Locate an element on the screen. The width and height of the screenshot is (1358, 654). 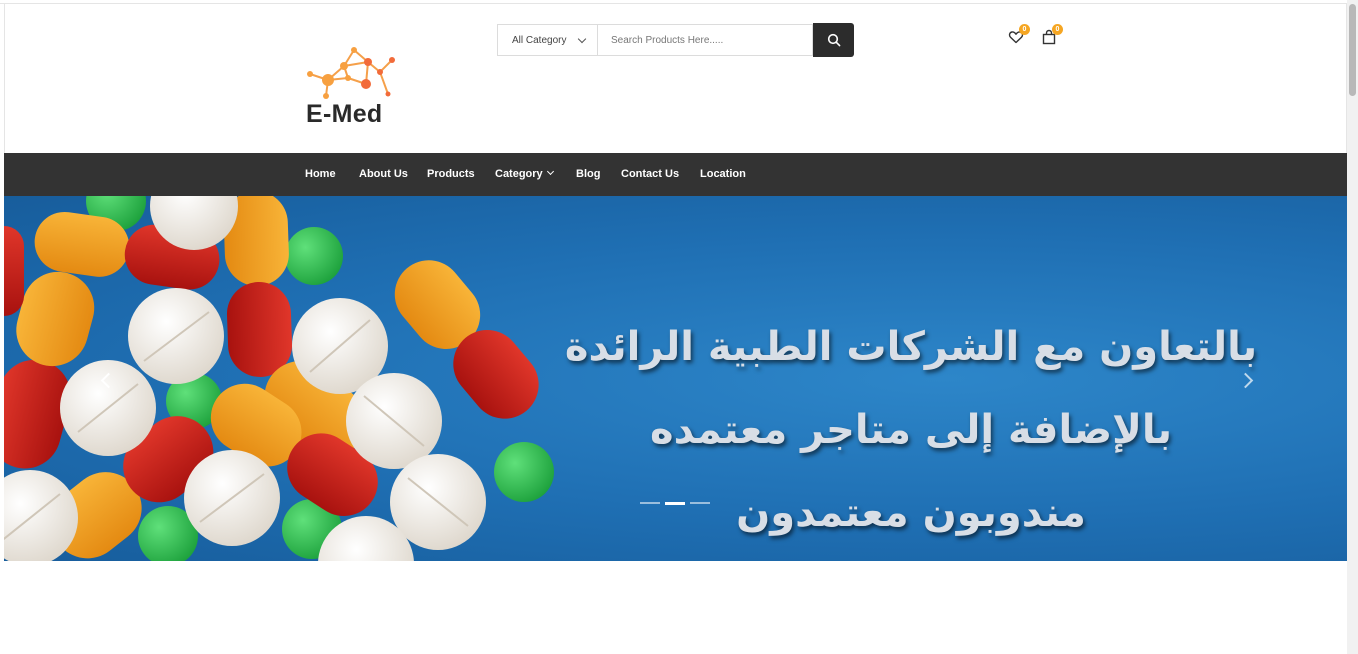
search-button is located at coordinates (833, 40).